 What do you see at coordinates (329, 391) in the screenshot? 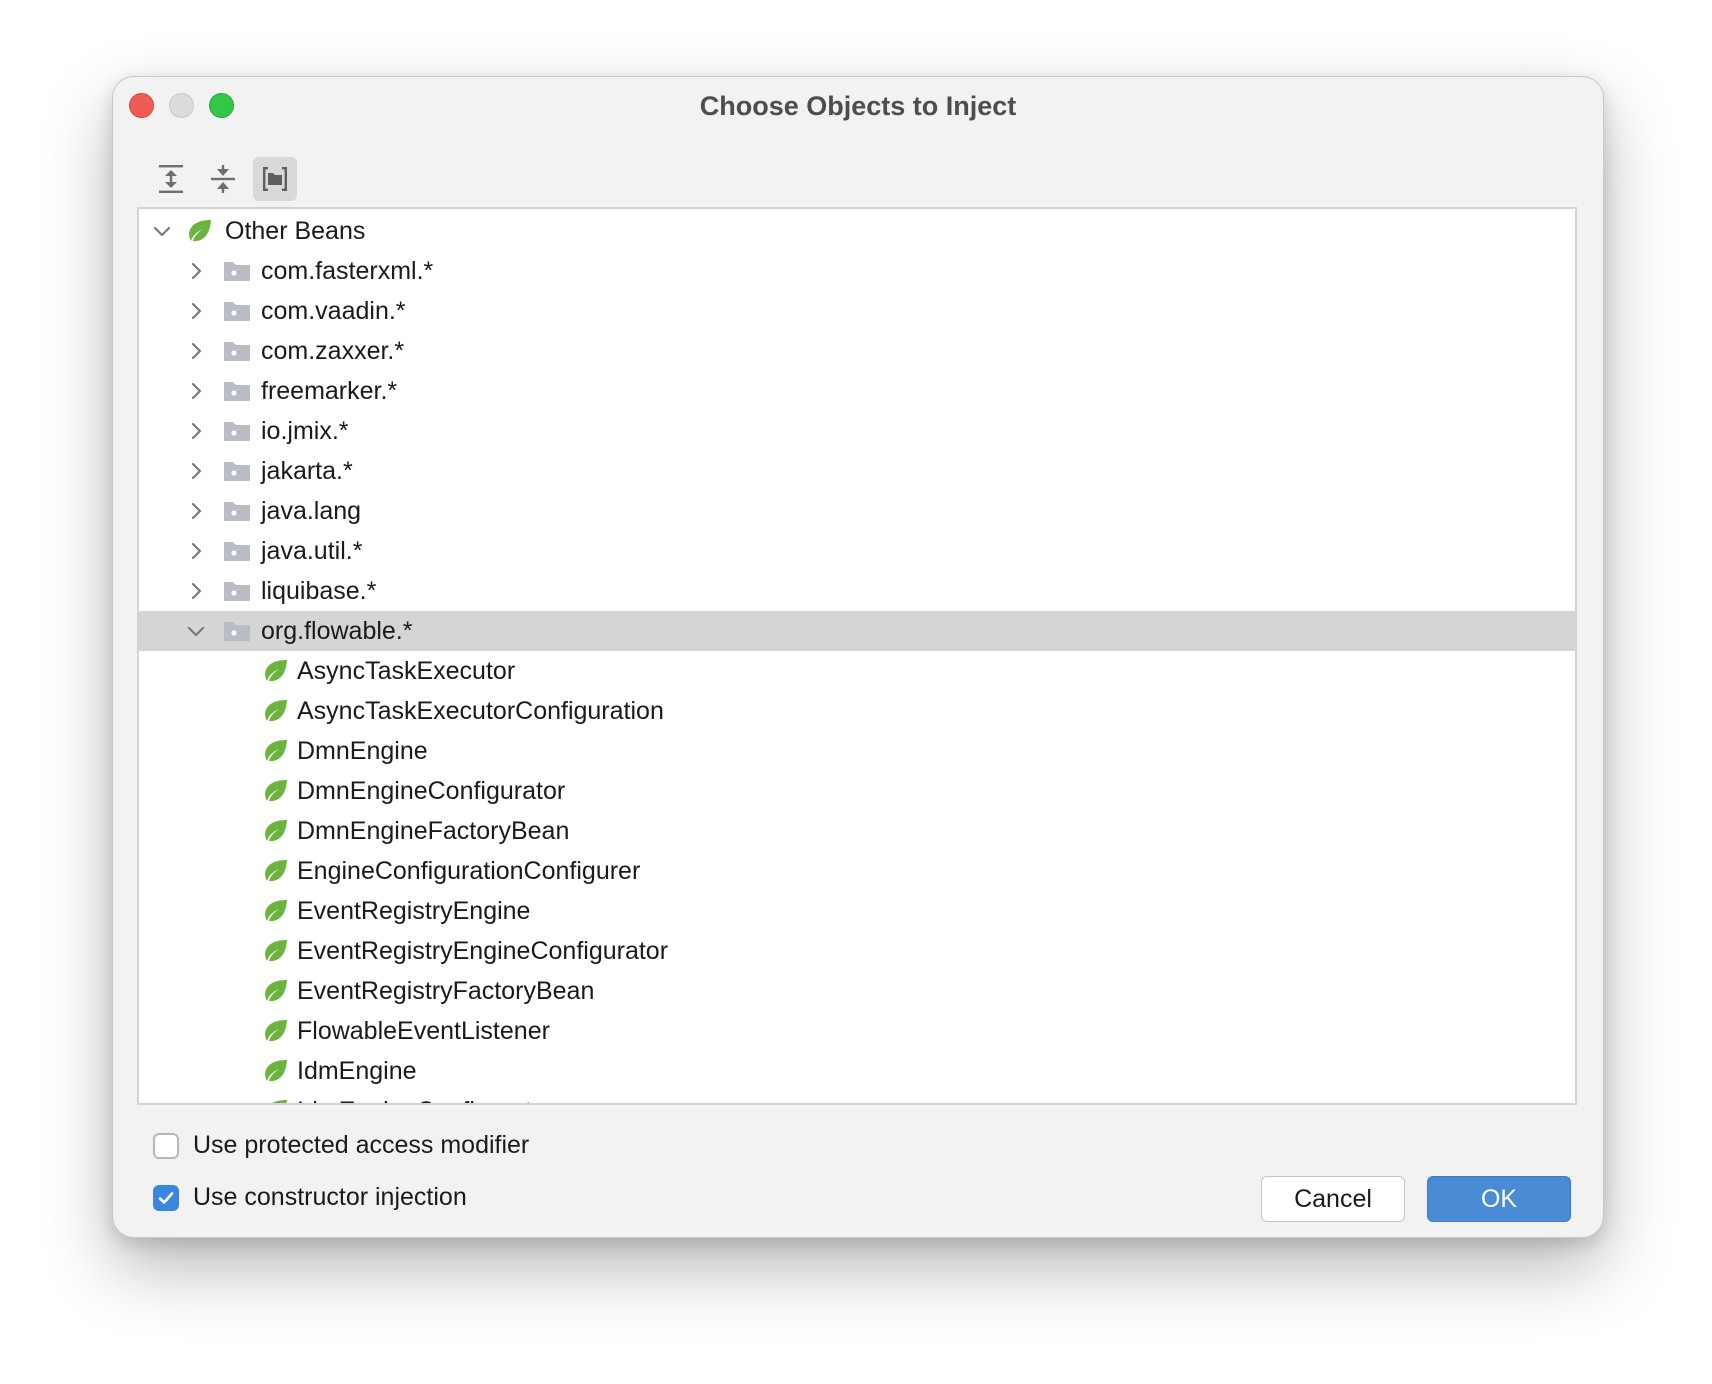
I see `tree-node-label: freemarker.*` at bounding box center [329, 391].